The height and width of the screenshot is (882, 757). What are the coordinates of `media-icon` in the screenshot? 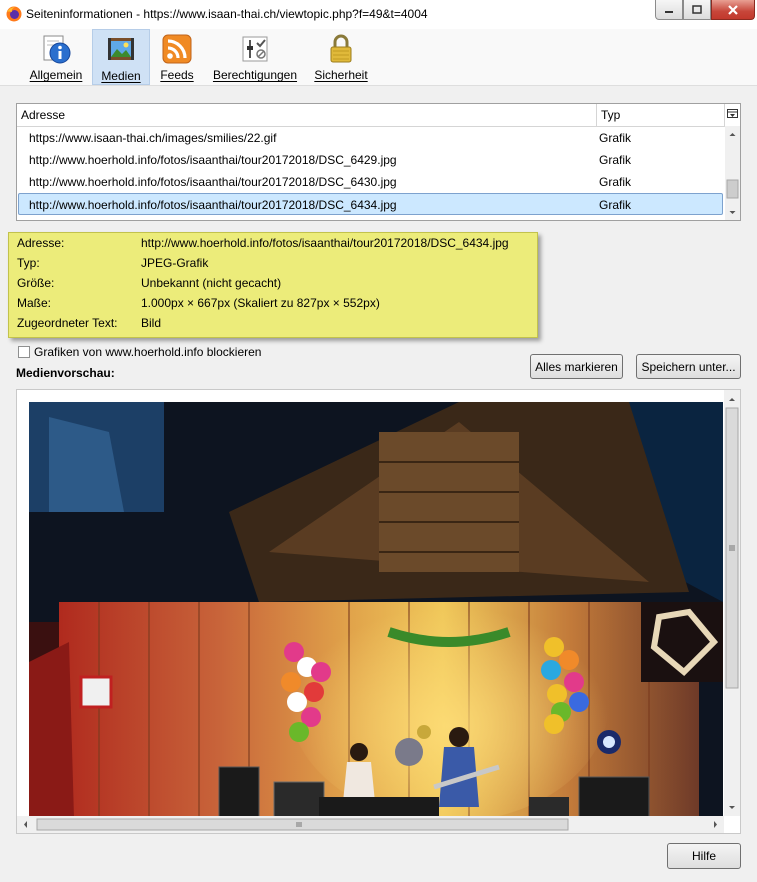 It's located at (121, 49).